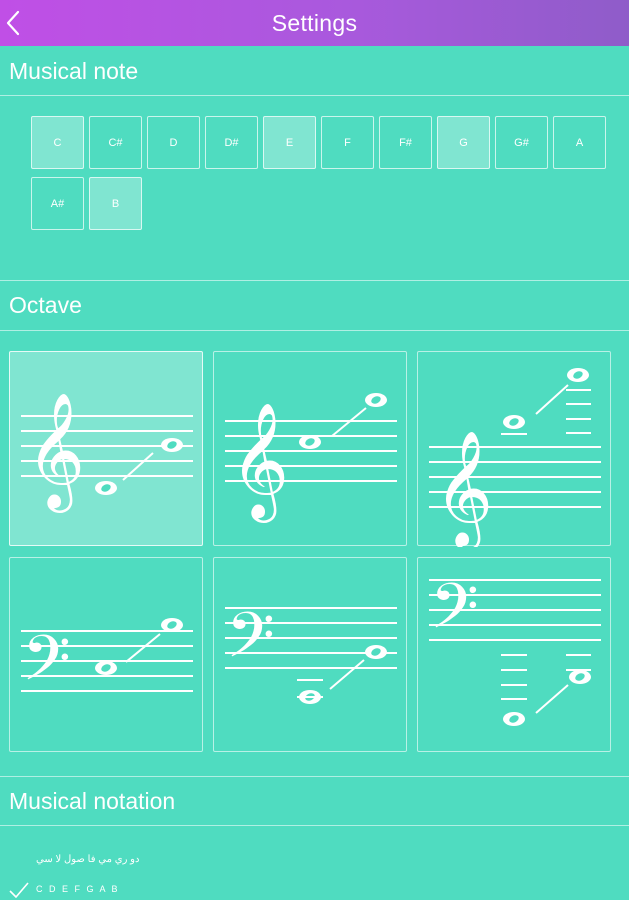 Image resolution: width=629 pixels, height=900 pixels. What do you see at coordinates (347, 142) in the screenshot?
I see `note-button: F` at bounding box center [347, 142].